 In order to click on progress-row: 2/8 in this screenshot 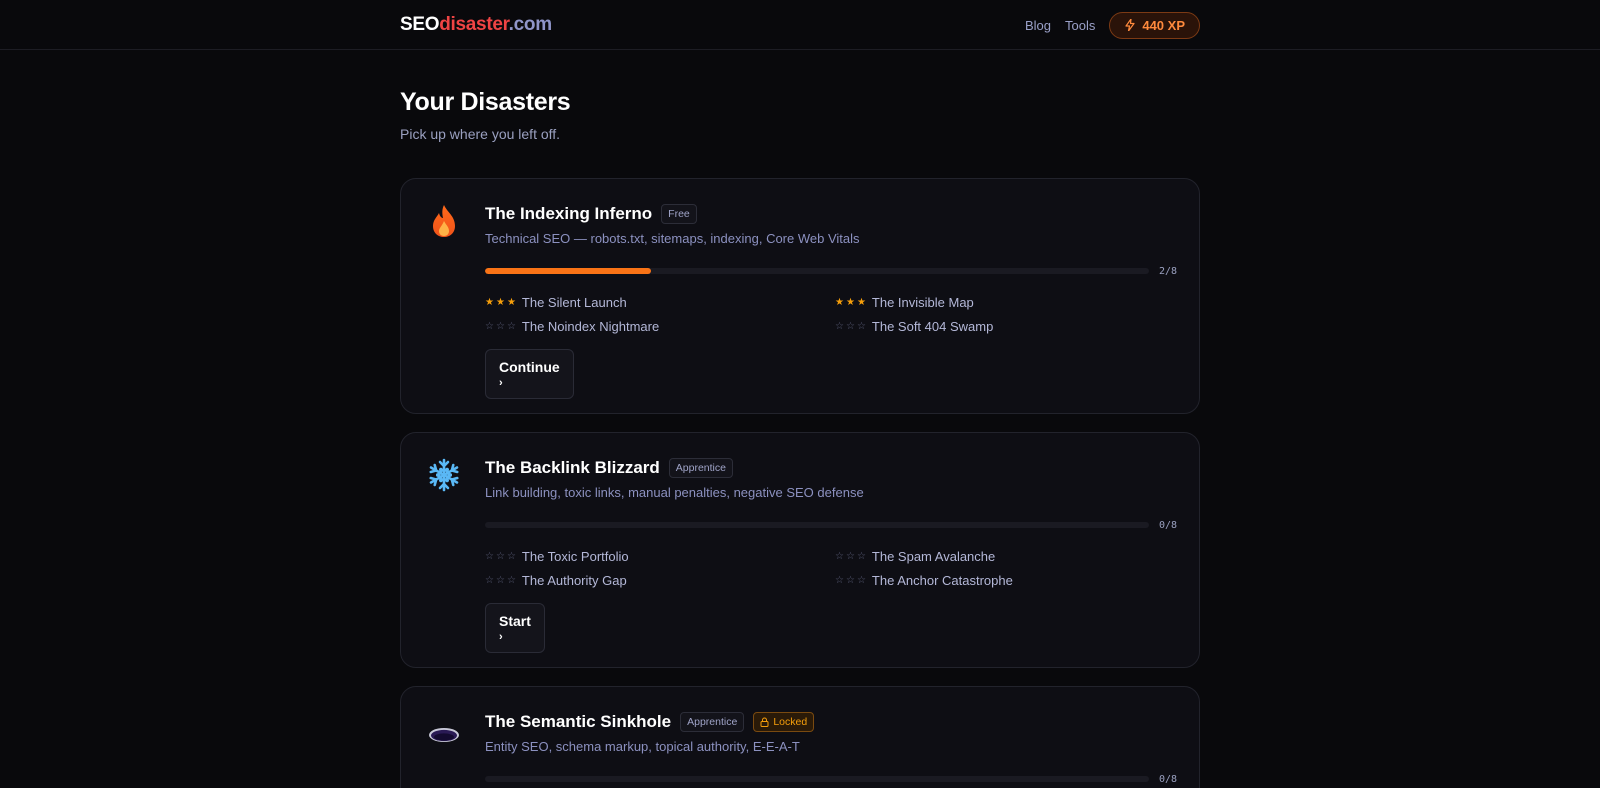, I will do `click(831, 271)`.